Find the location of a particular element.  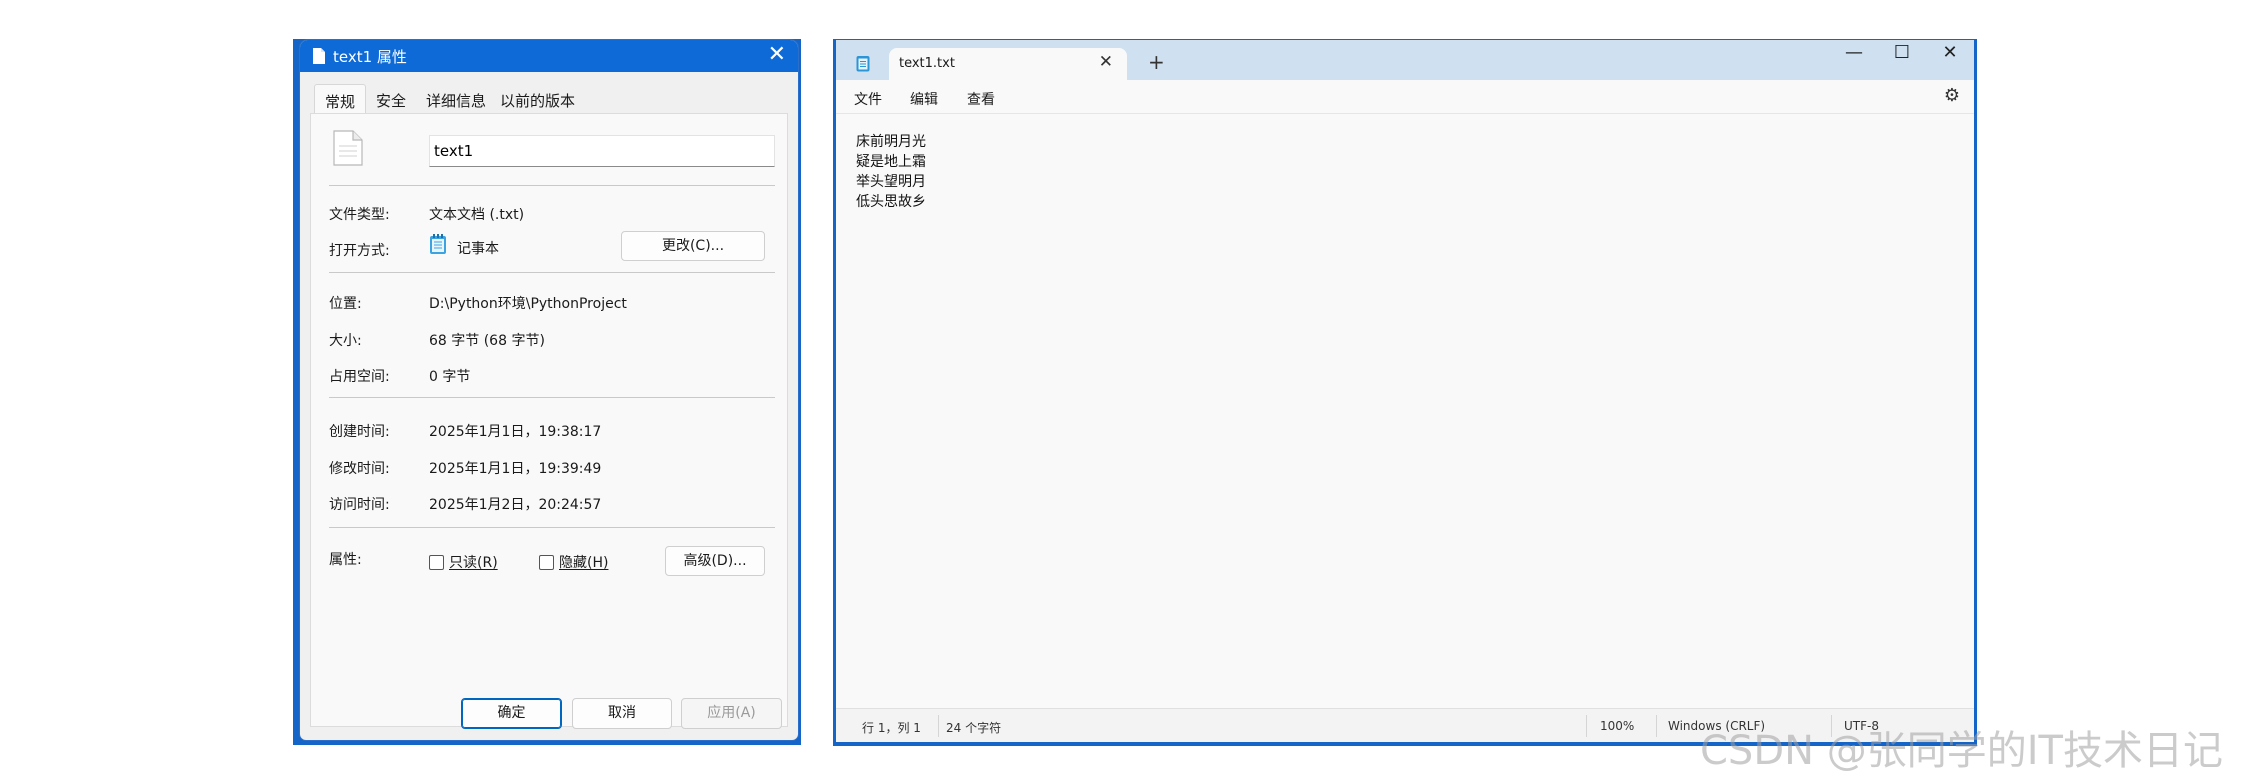

notepad-tab: text1.txt ✕ is located at coordinates (1008, 64).